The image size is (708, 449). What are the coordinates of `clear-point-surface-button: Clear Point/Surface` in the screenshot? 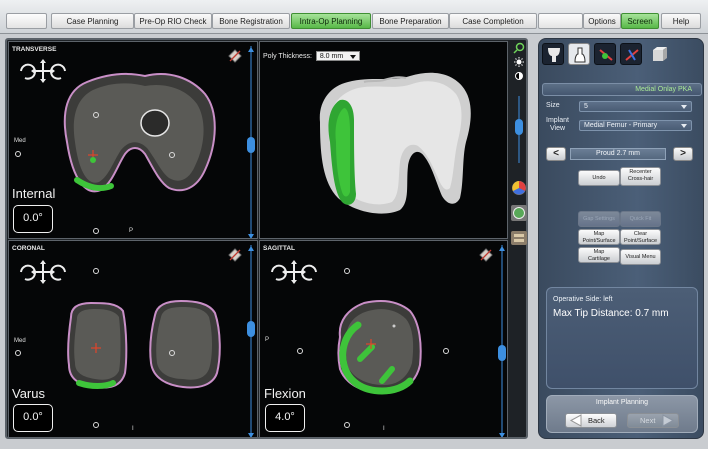 It's located at (640, 237).